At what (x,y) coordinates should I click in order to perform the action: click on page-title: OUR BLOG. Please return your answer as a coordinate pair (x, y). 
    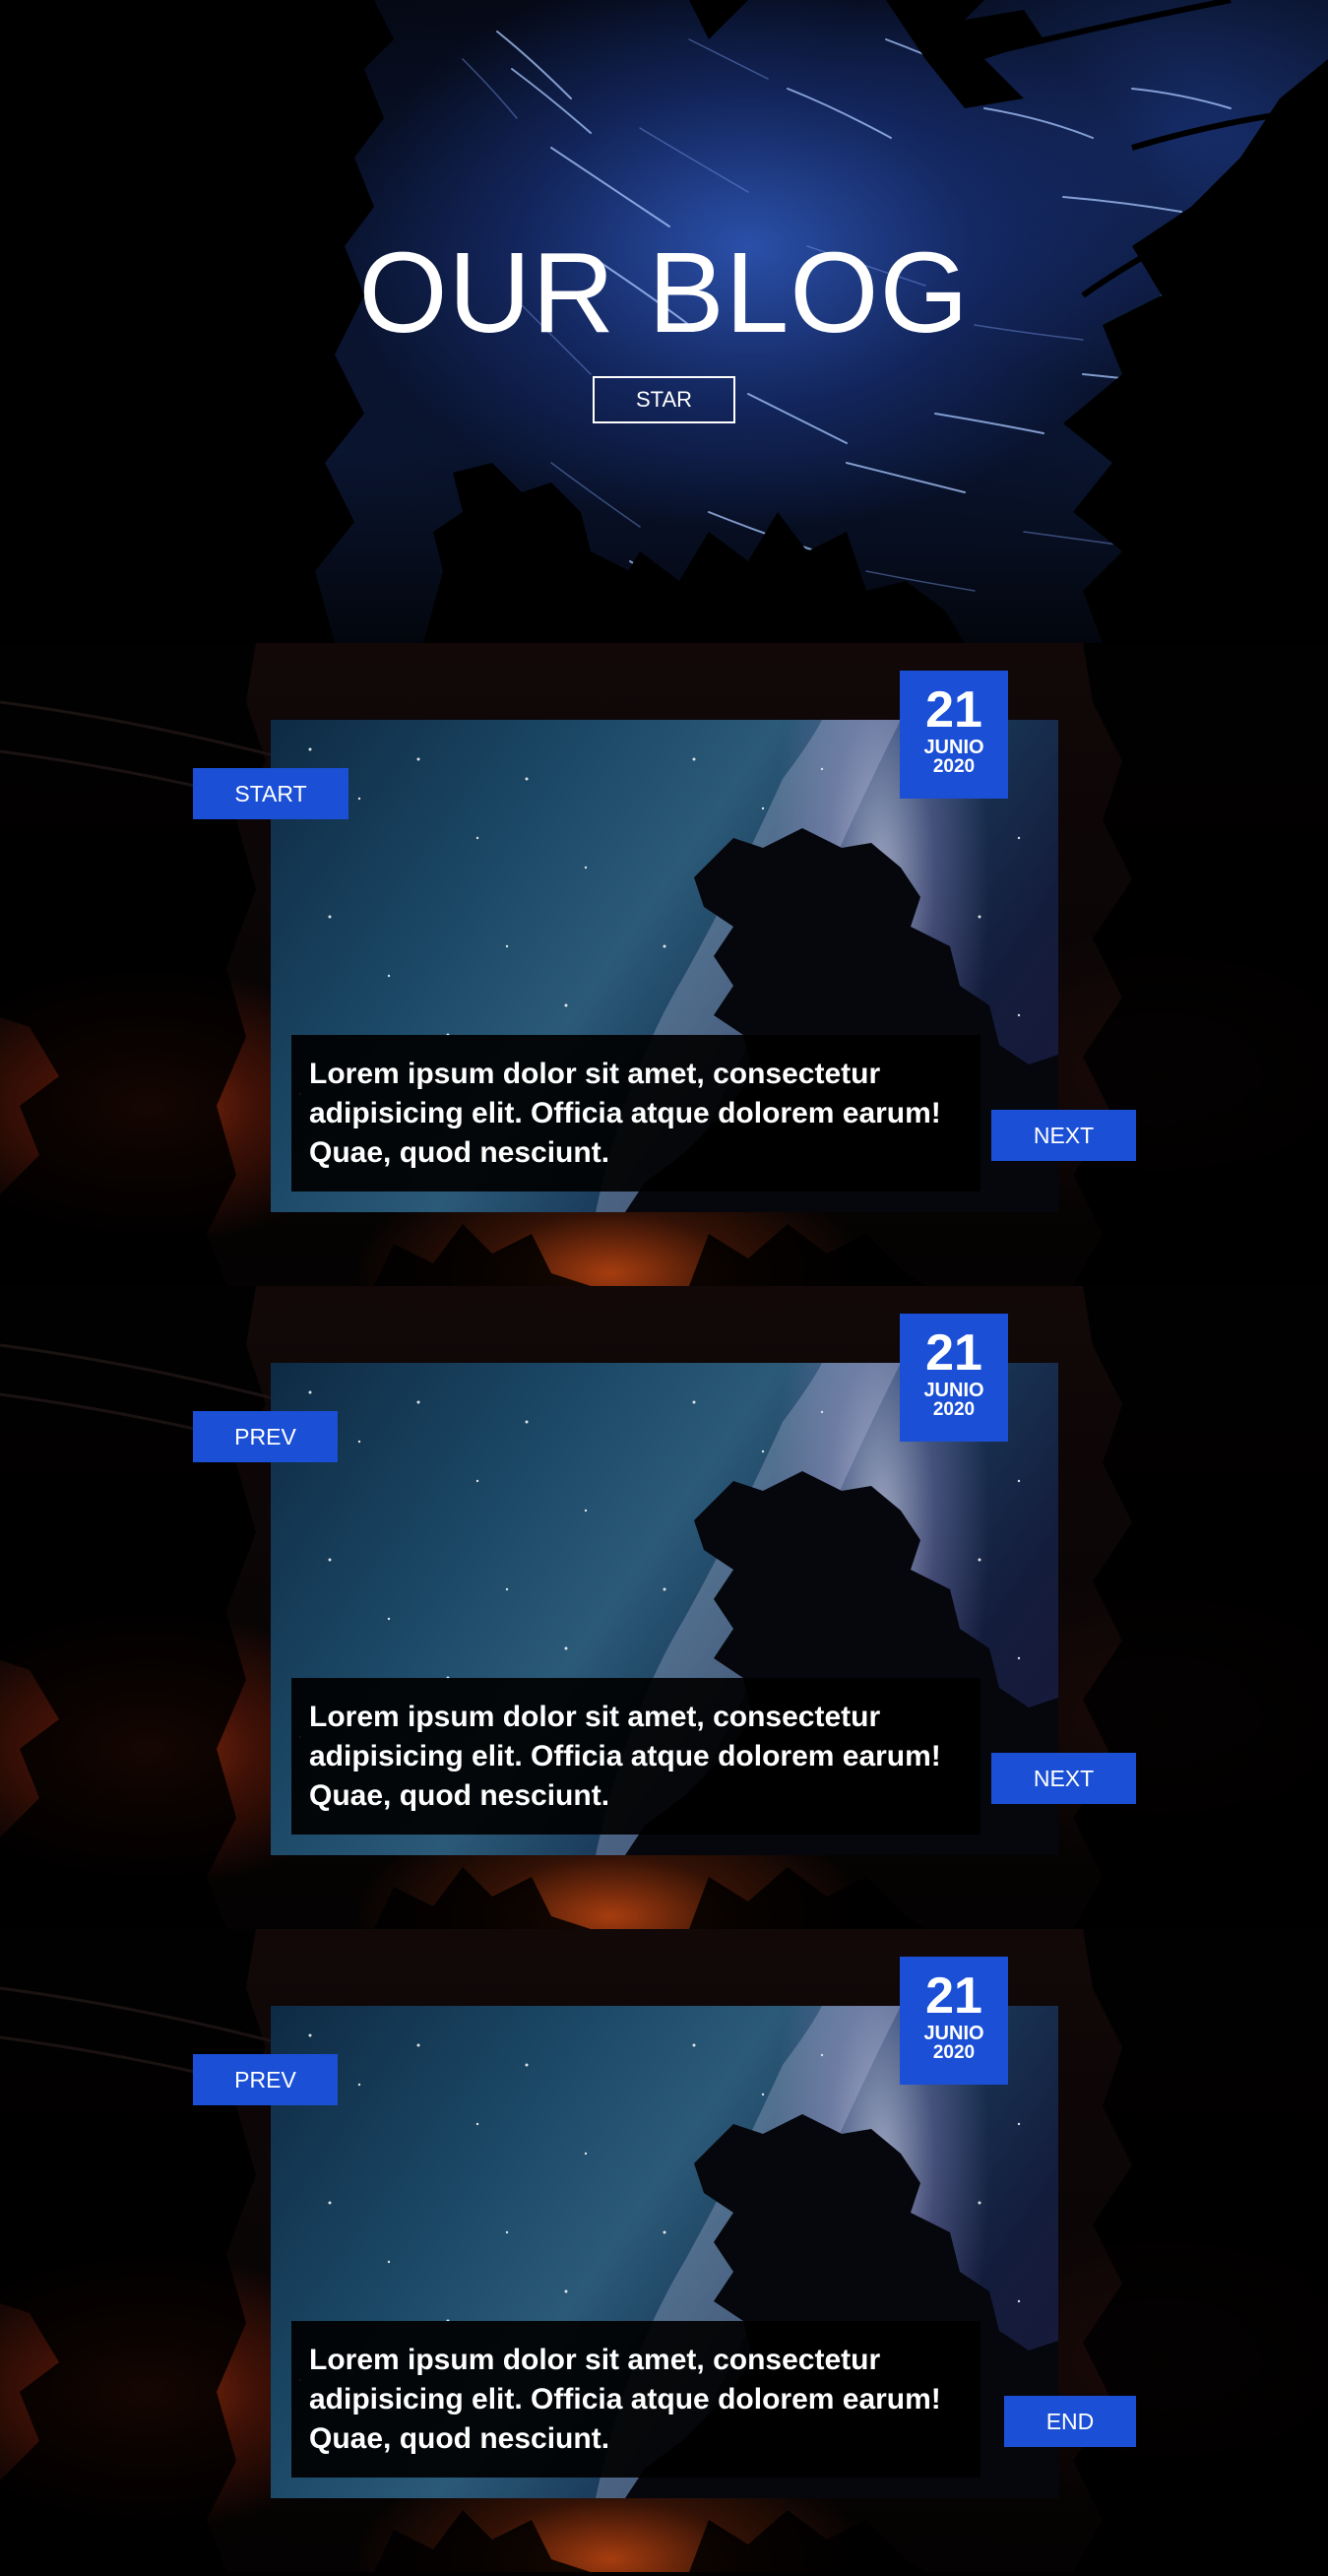
    Looking at the image, I should click on (664, 292).